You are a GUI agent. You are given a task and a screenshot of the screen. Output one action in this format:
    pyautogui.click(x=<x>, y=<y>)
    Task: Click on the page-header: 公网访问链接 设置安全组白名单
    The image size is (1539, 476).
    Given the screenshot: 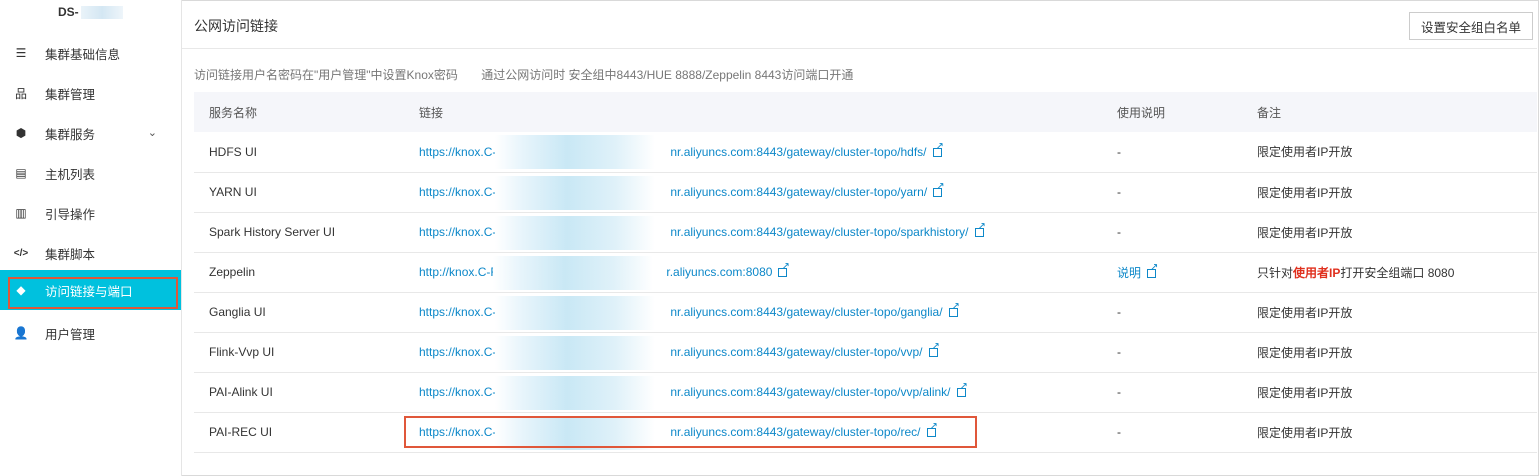 What is the action you would take?
    pyautogui.click(x=859, y=24)
    